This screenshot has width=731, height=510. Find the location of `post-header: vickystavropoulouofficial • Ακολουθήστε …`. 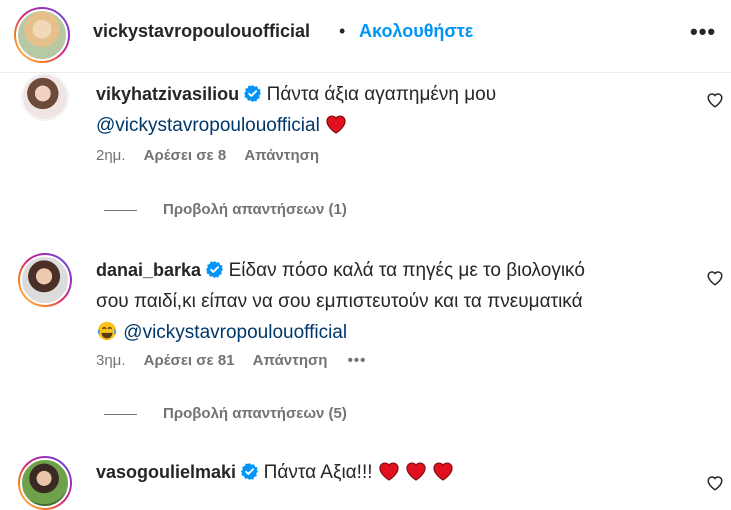

post-header: vickystavropoulouofficial • Ακολουθήστε … is located at coordinates (365, 36).